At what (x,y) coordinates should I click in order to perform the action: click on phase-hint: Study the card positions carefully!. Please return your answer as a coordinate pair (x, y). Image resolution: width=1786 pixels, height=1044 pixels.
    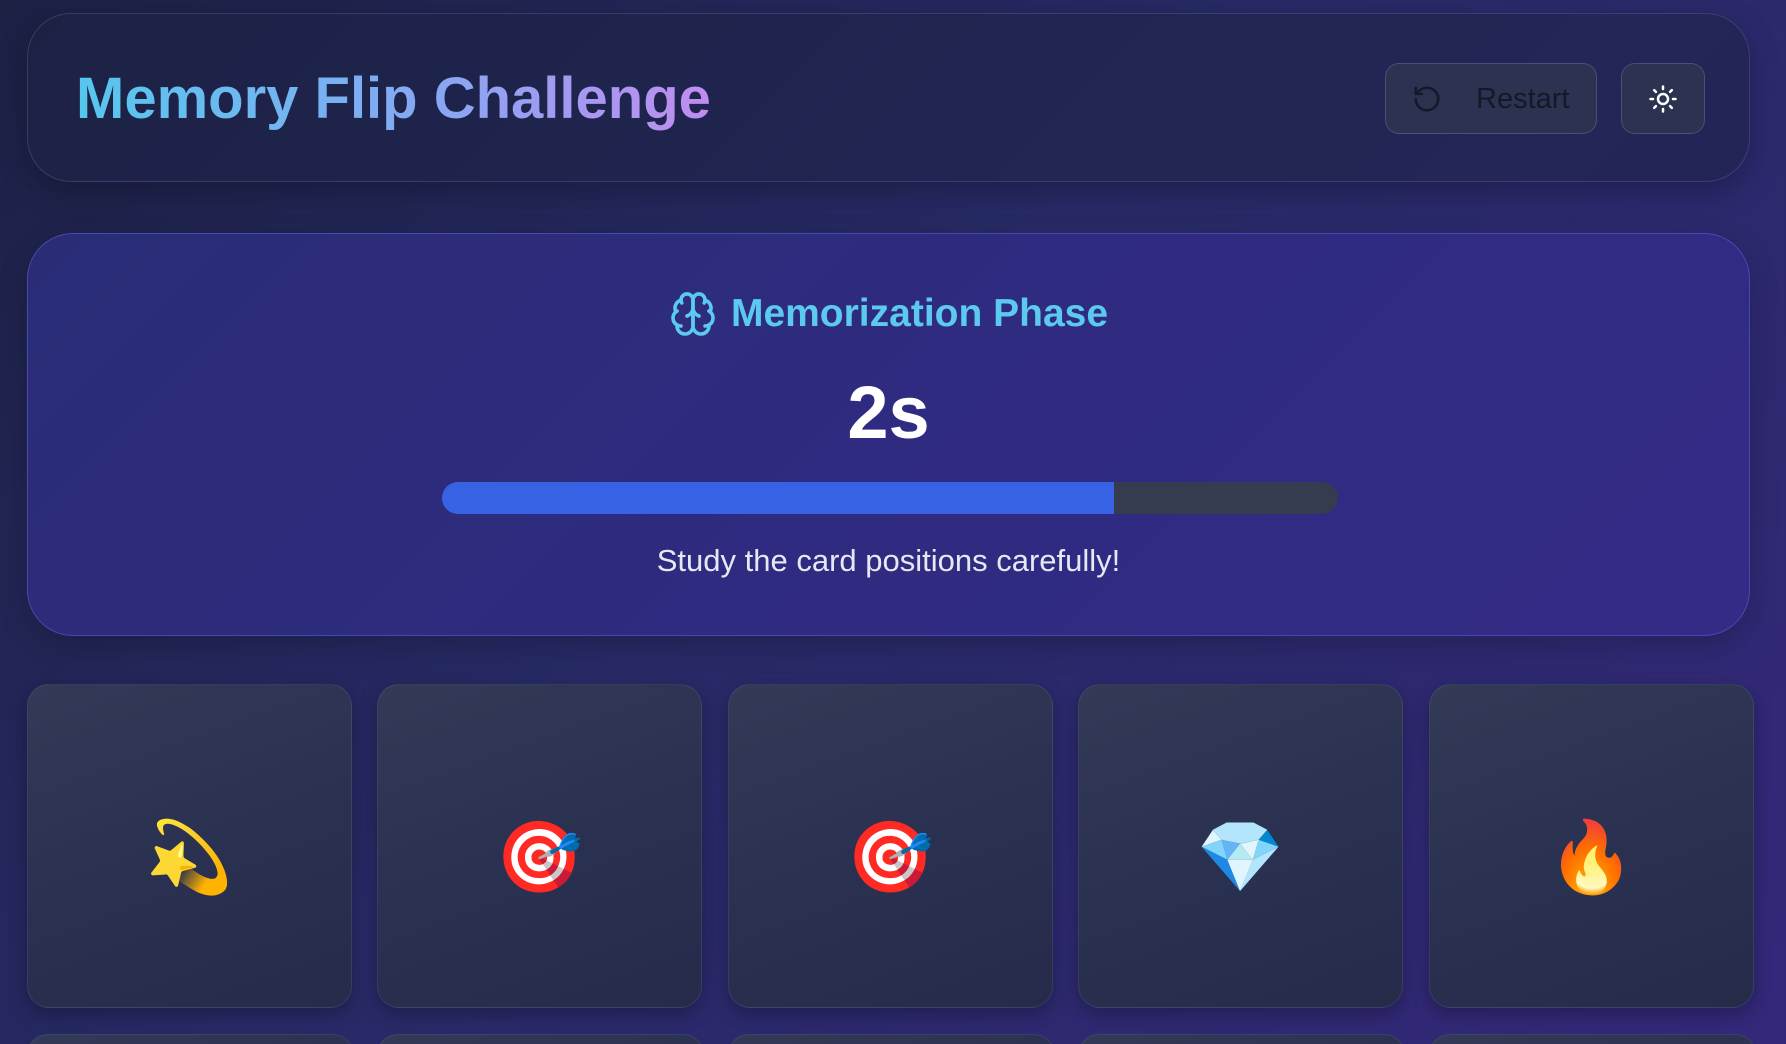
    Looking at the image, I should click on (888, 560).